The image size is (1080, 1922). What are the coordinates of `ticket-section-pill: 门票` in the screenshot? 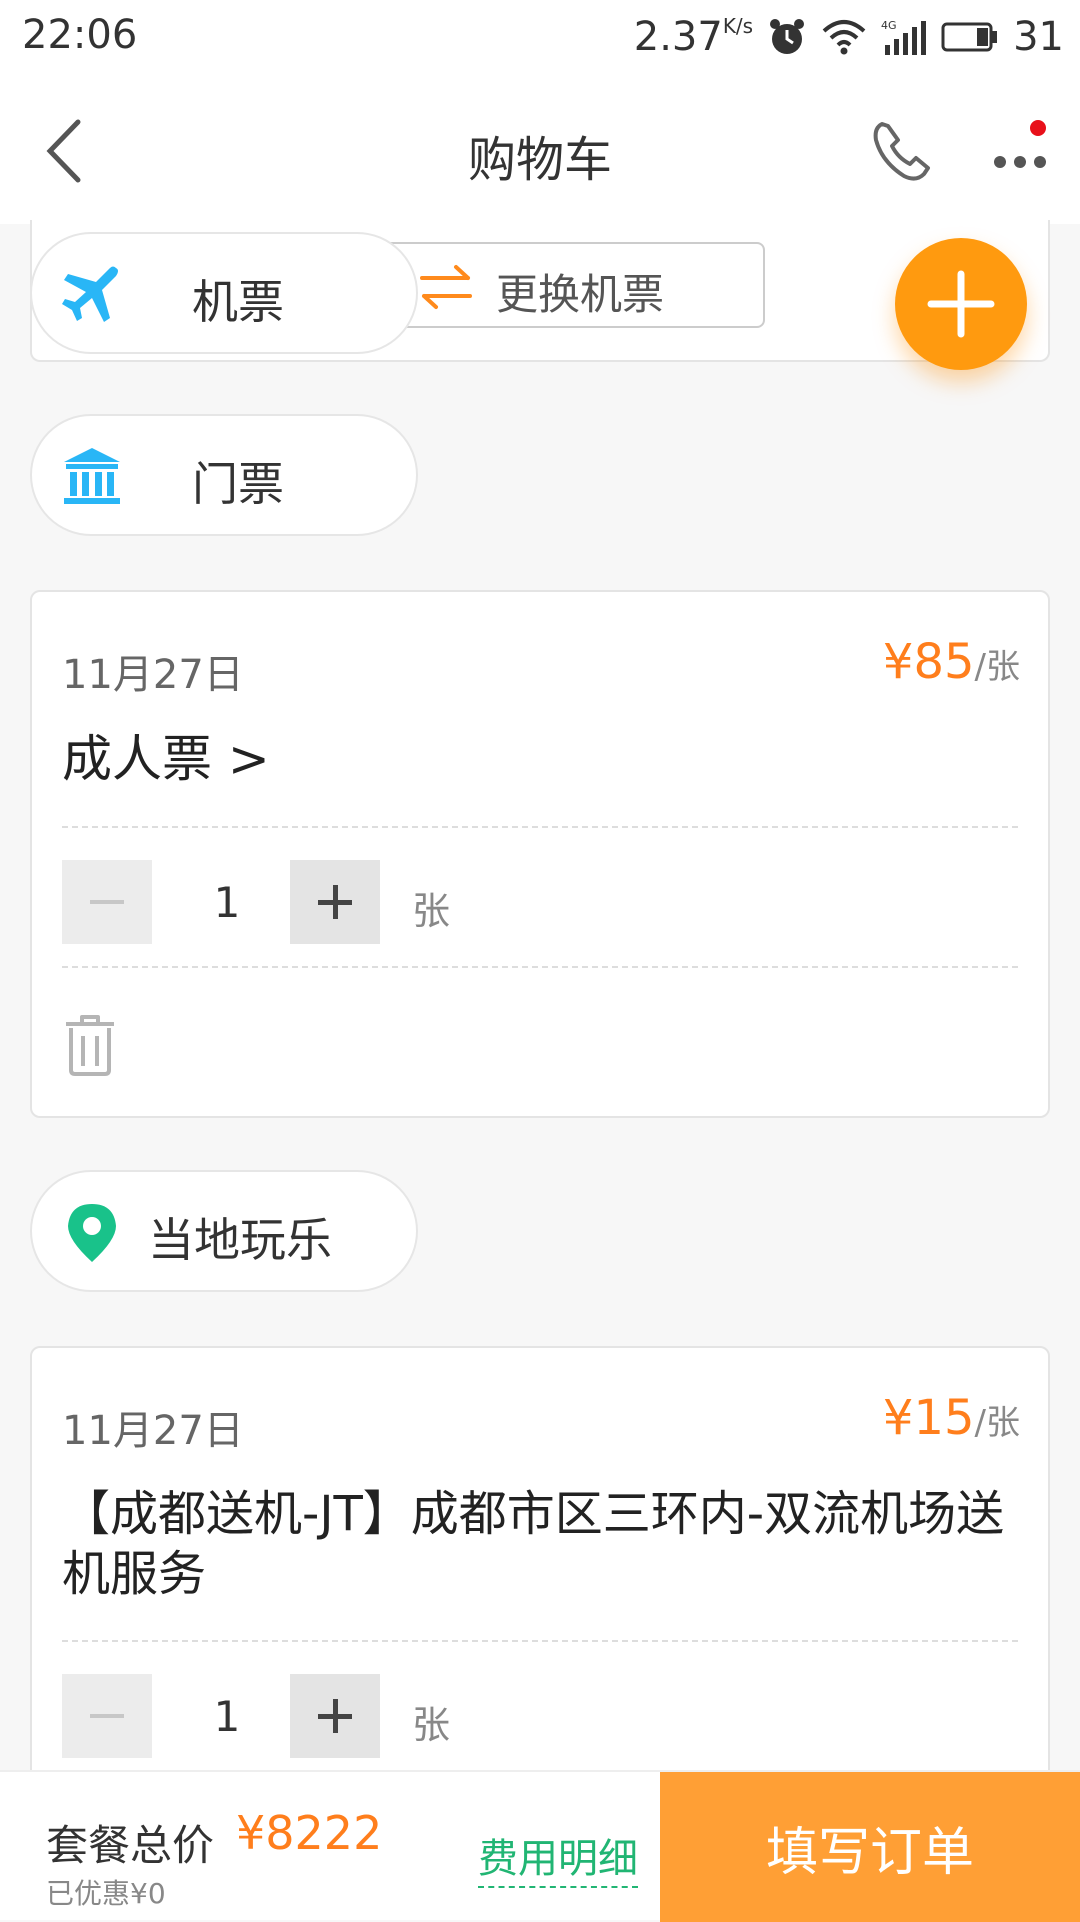 It's located at (224, 475).